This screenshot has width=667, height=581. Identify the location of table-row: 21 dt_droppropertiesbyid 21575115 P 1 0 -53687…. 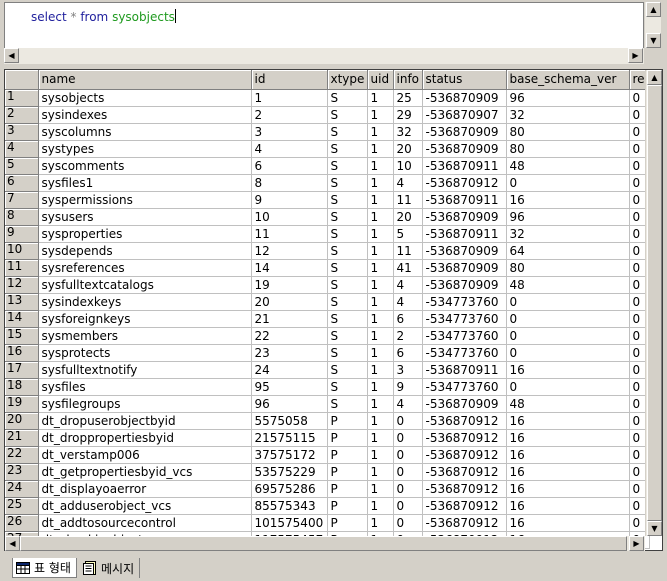
(327, 438).